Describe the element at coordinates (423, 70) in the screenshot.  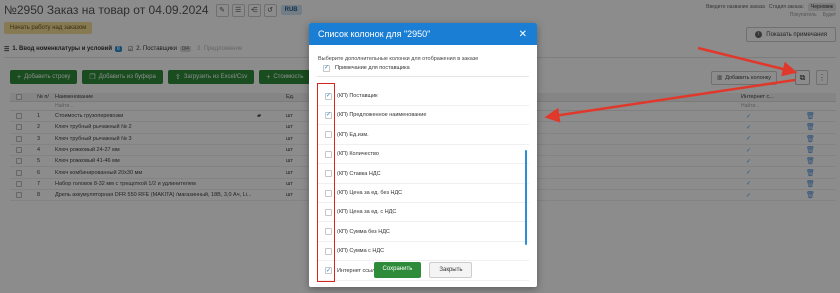
I see `option-supplier-note: ✓ Примечание для поставщика` at that location.